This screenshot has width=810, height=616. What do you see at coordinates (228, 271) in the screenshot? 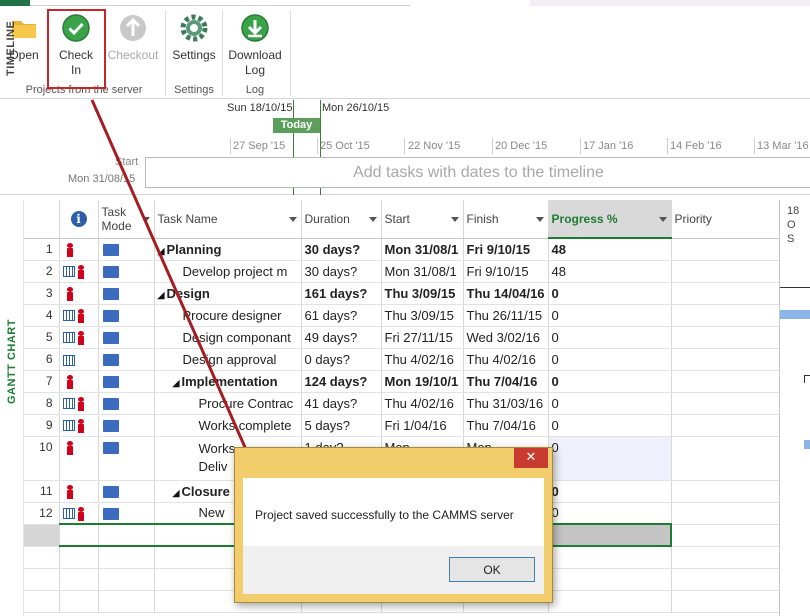
I see `task-name-cell: Develop project m` at bounding box center [228, 271].